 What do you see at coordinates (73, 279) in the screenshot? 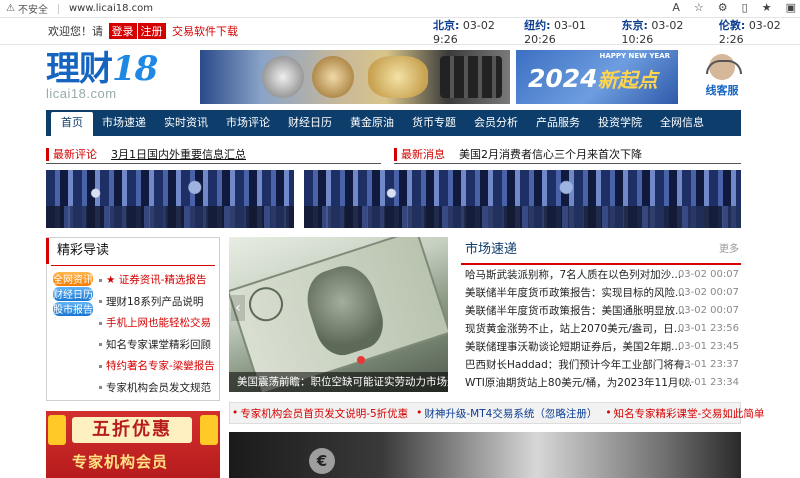
I see `all-news-icon: 全网资讯` at bounding box center [73, 279].